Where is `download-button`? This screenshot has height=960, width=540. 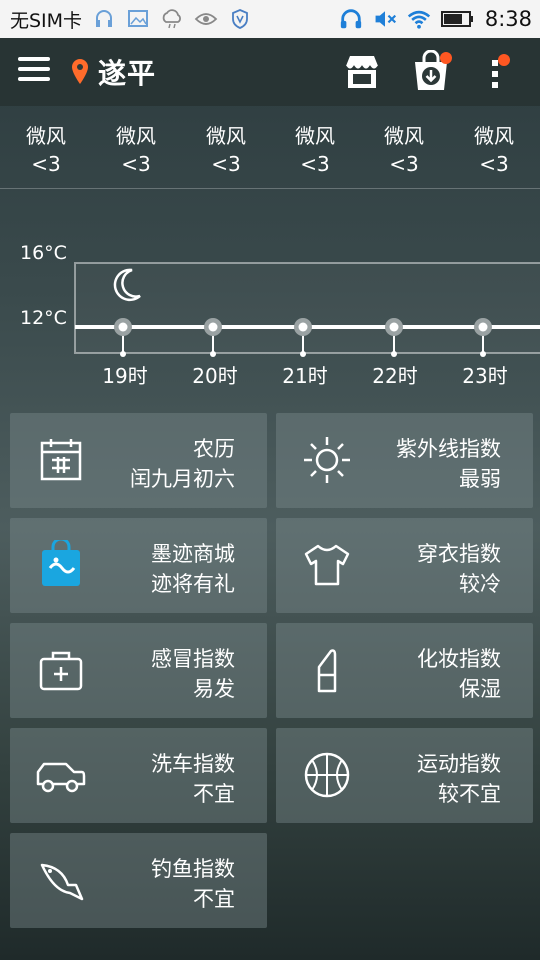 download-button is located at coordinates (431, 71).